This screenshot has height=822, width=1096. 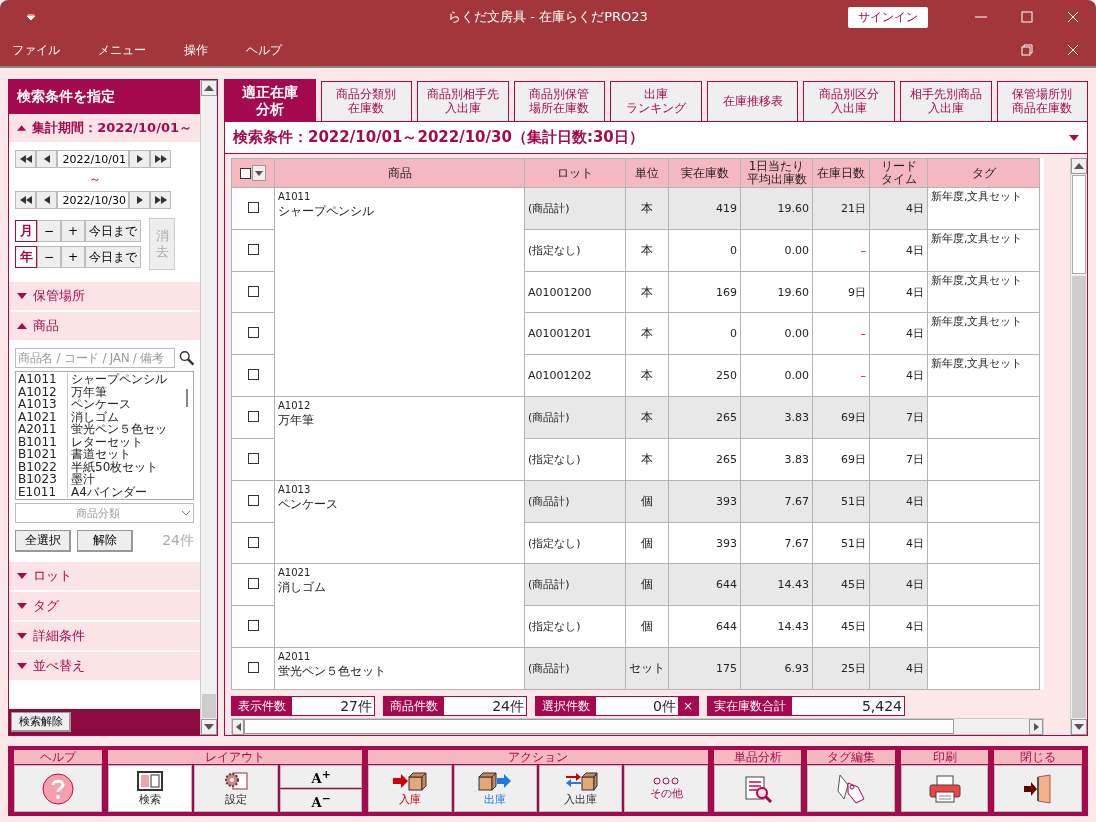 What do you see at coordinates (125, 416) in the screenshot?
I see `list-name: 消しゴム` at bounding box center [125, 416].